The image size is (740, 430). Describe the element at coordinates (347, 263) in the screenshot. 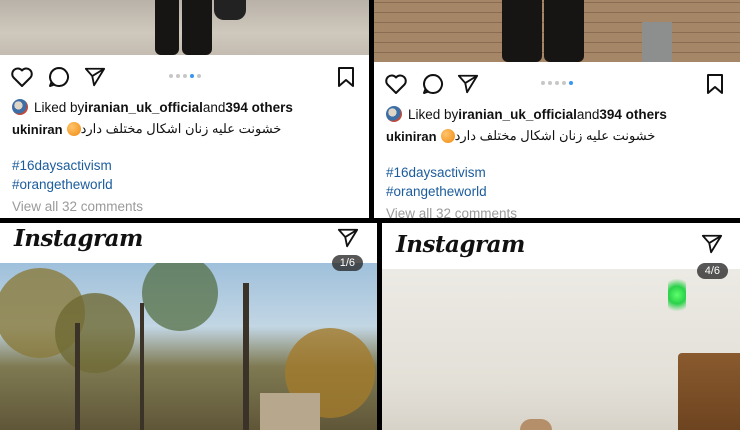

I see `carousel-counter: 1/6` at that location.